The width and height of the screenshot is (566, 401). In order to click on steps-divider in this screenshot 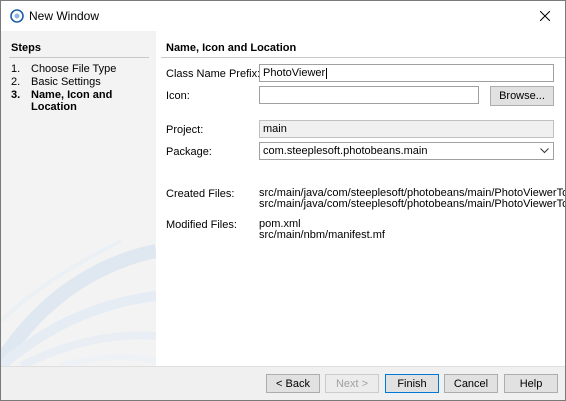, I will do `click(79, 57)`.